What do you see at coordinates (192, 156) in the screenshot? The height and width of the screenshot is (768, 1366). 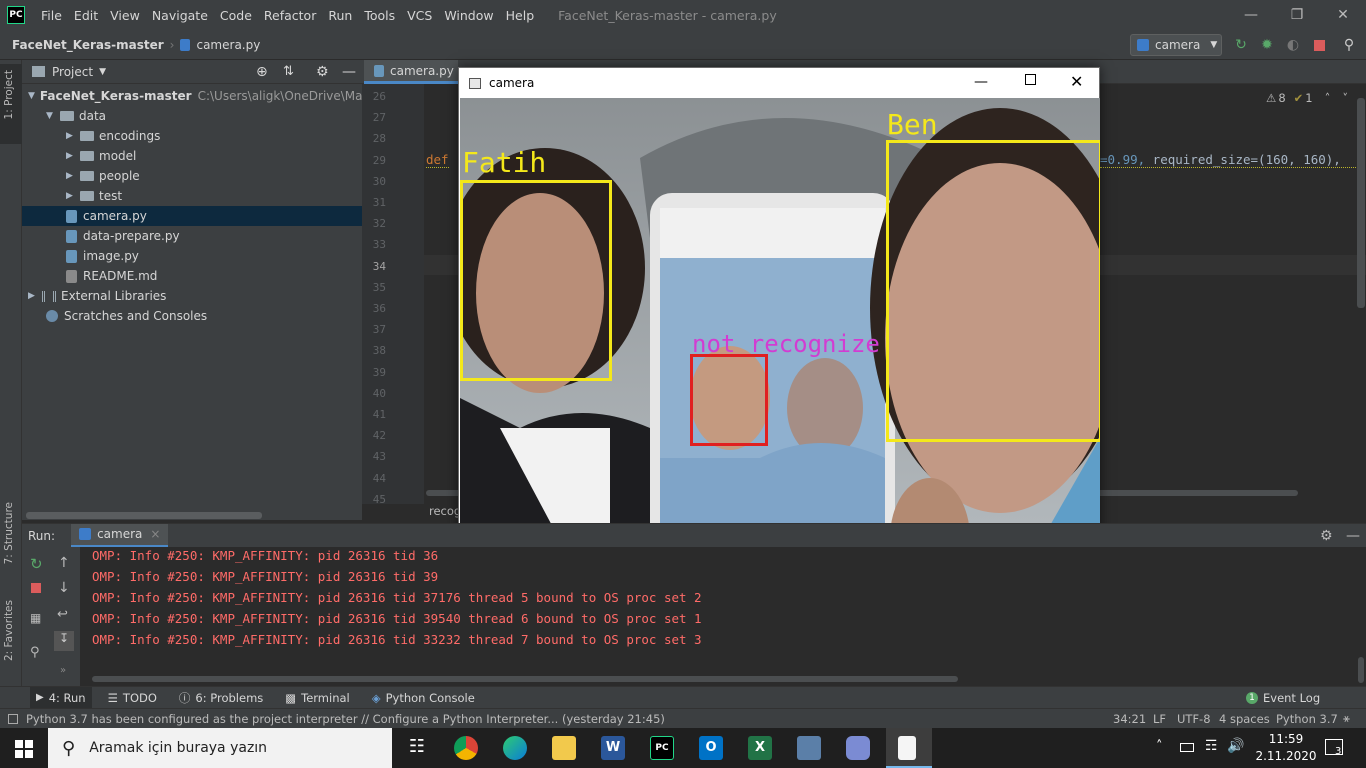 I see `tree-item-model: ▶ model` at bounding box center [192, 156].